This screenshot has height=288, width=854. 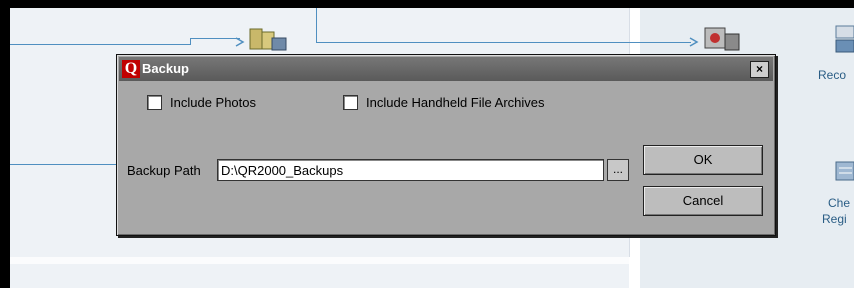 I want to click on workflow-panel-lower, so click(x=319, y=276).